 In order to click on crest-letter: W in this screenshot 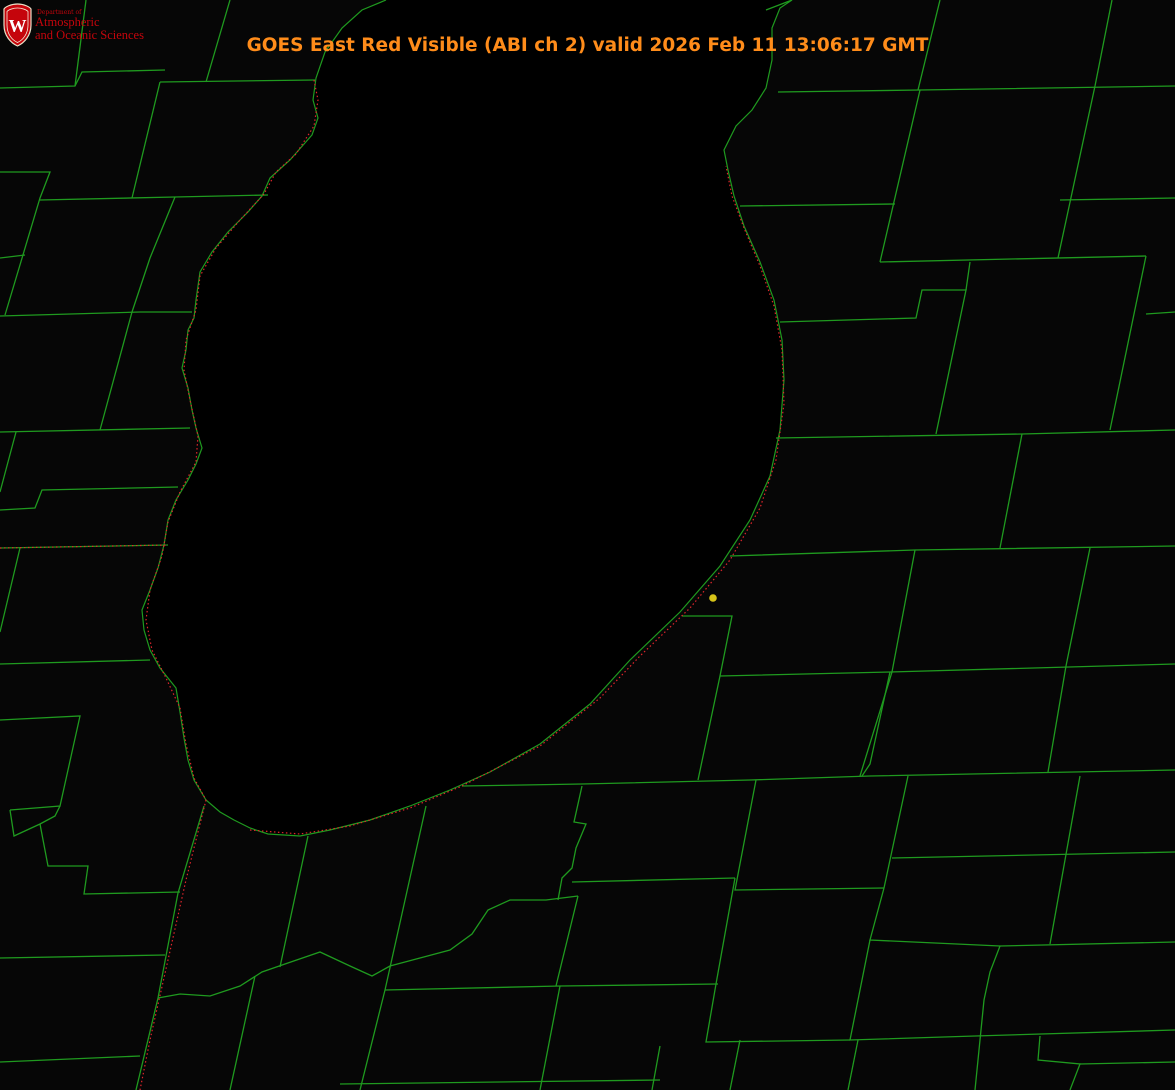, I will do `click(18, 26)`.